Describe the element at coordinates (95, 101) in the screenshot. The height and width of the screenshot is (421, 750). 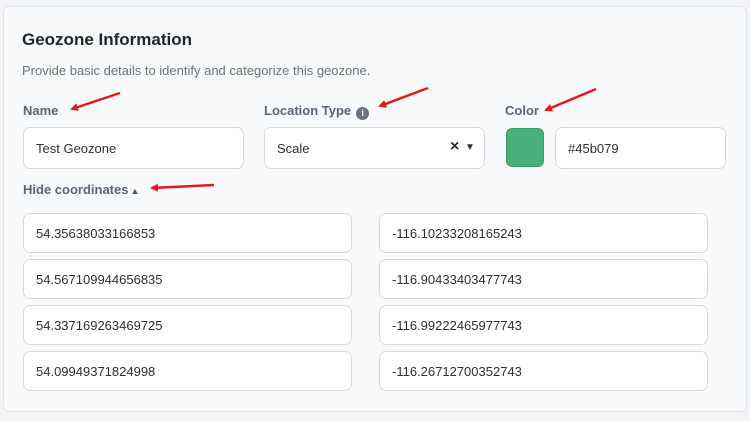
I see `arrow-name-icon` at that location.